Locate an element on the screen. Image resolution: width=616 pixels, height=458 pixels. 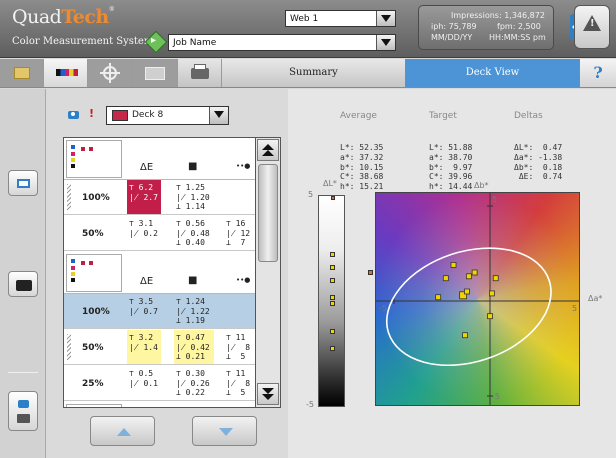
print-button is located at coordinates (200, 73).